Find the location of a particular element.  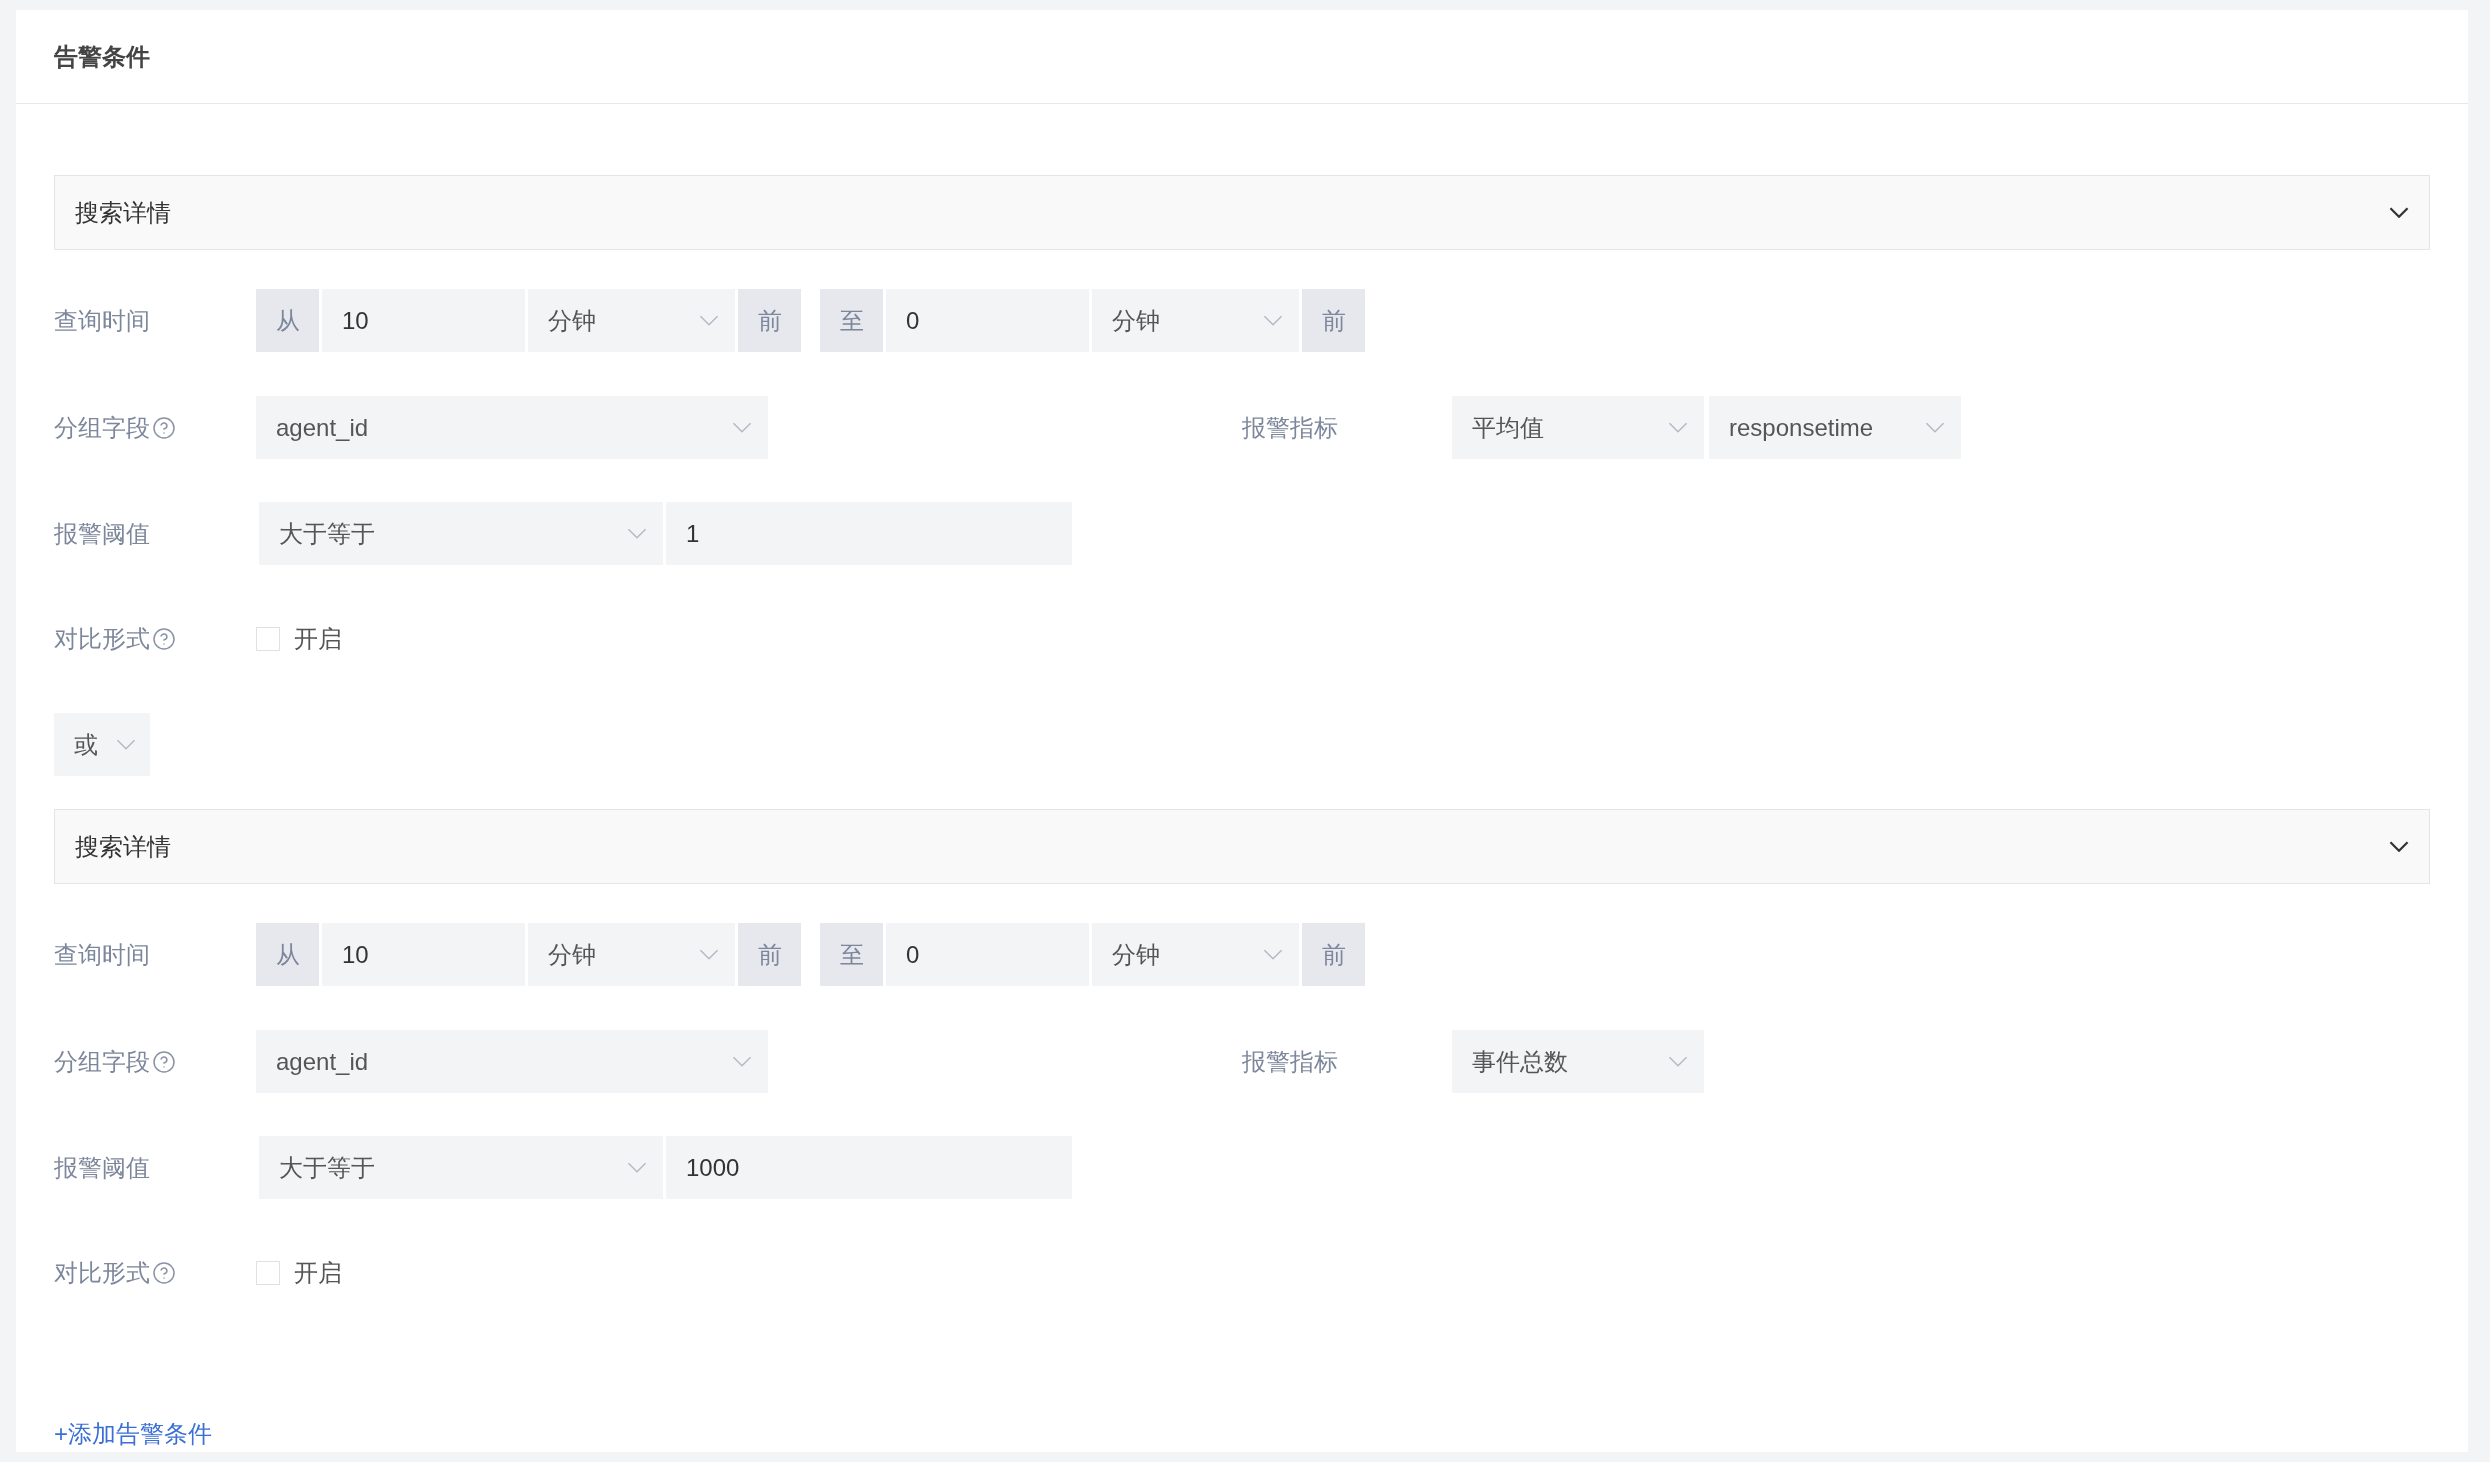

select-value: responsetime is located at coordinates (1801, 427).